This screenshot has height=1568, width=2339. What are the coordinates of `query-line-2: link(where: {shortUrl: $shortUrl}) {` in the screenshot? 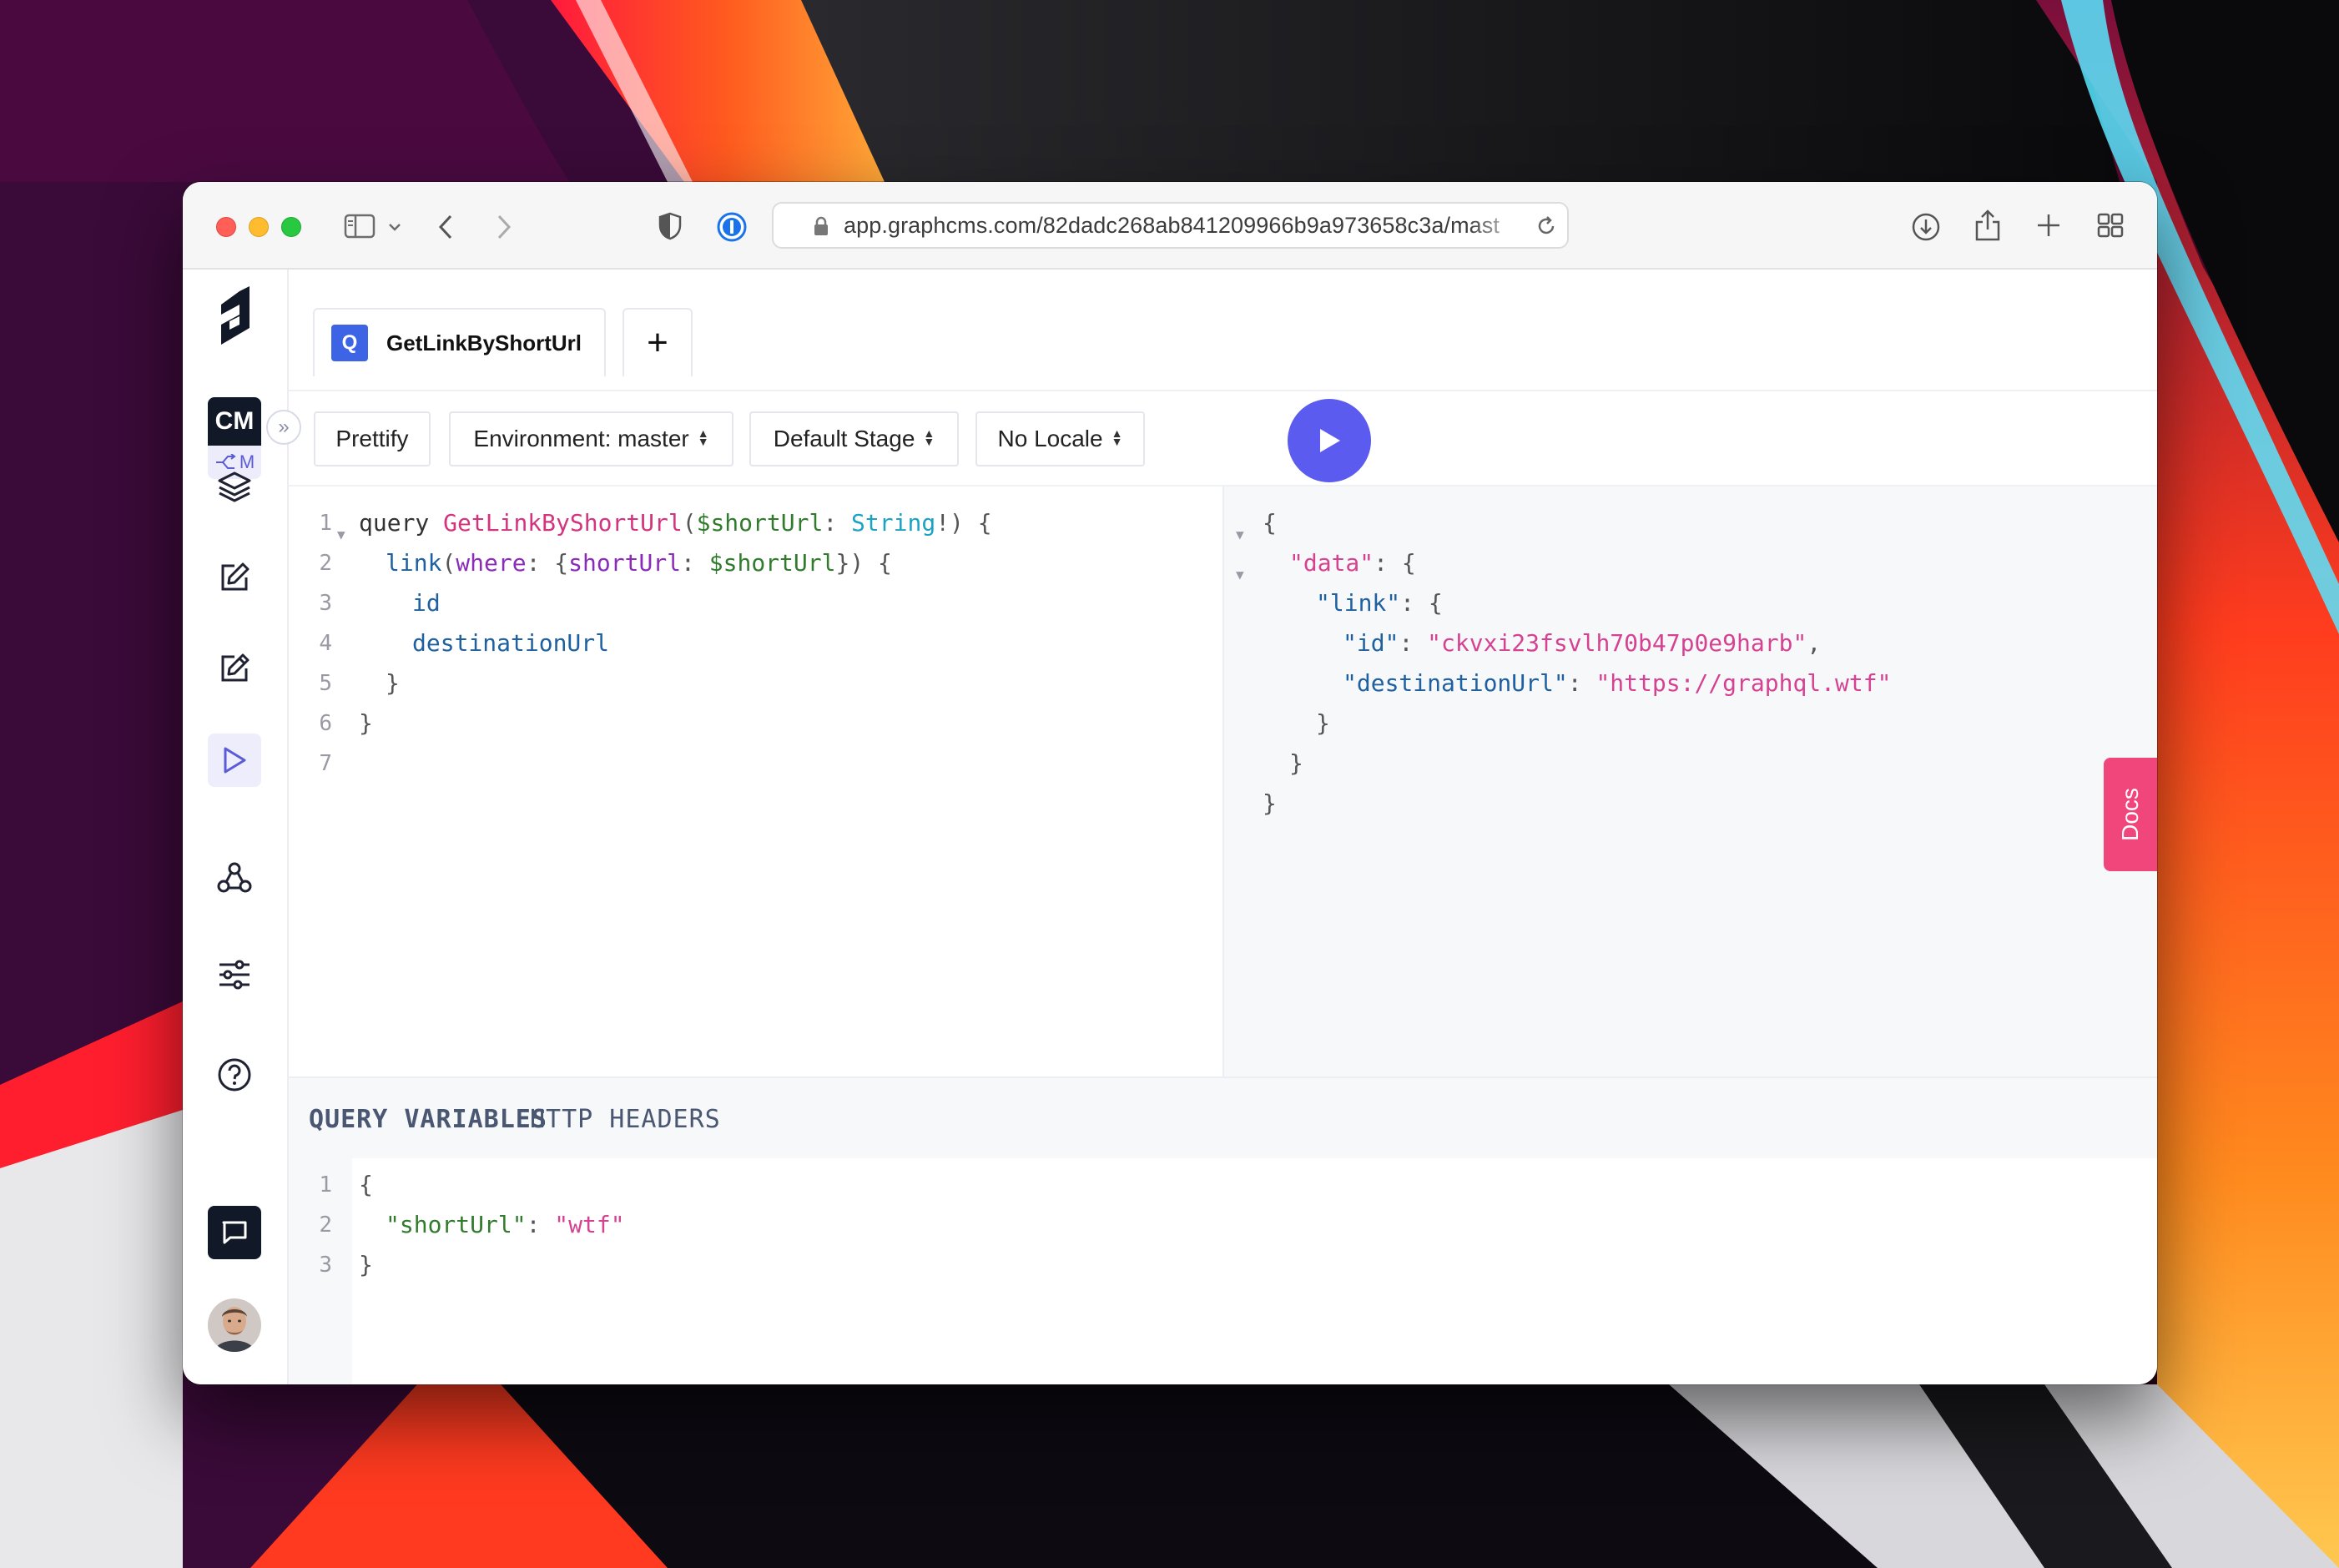 It's located at (639, 563).